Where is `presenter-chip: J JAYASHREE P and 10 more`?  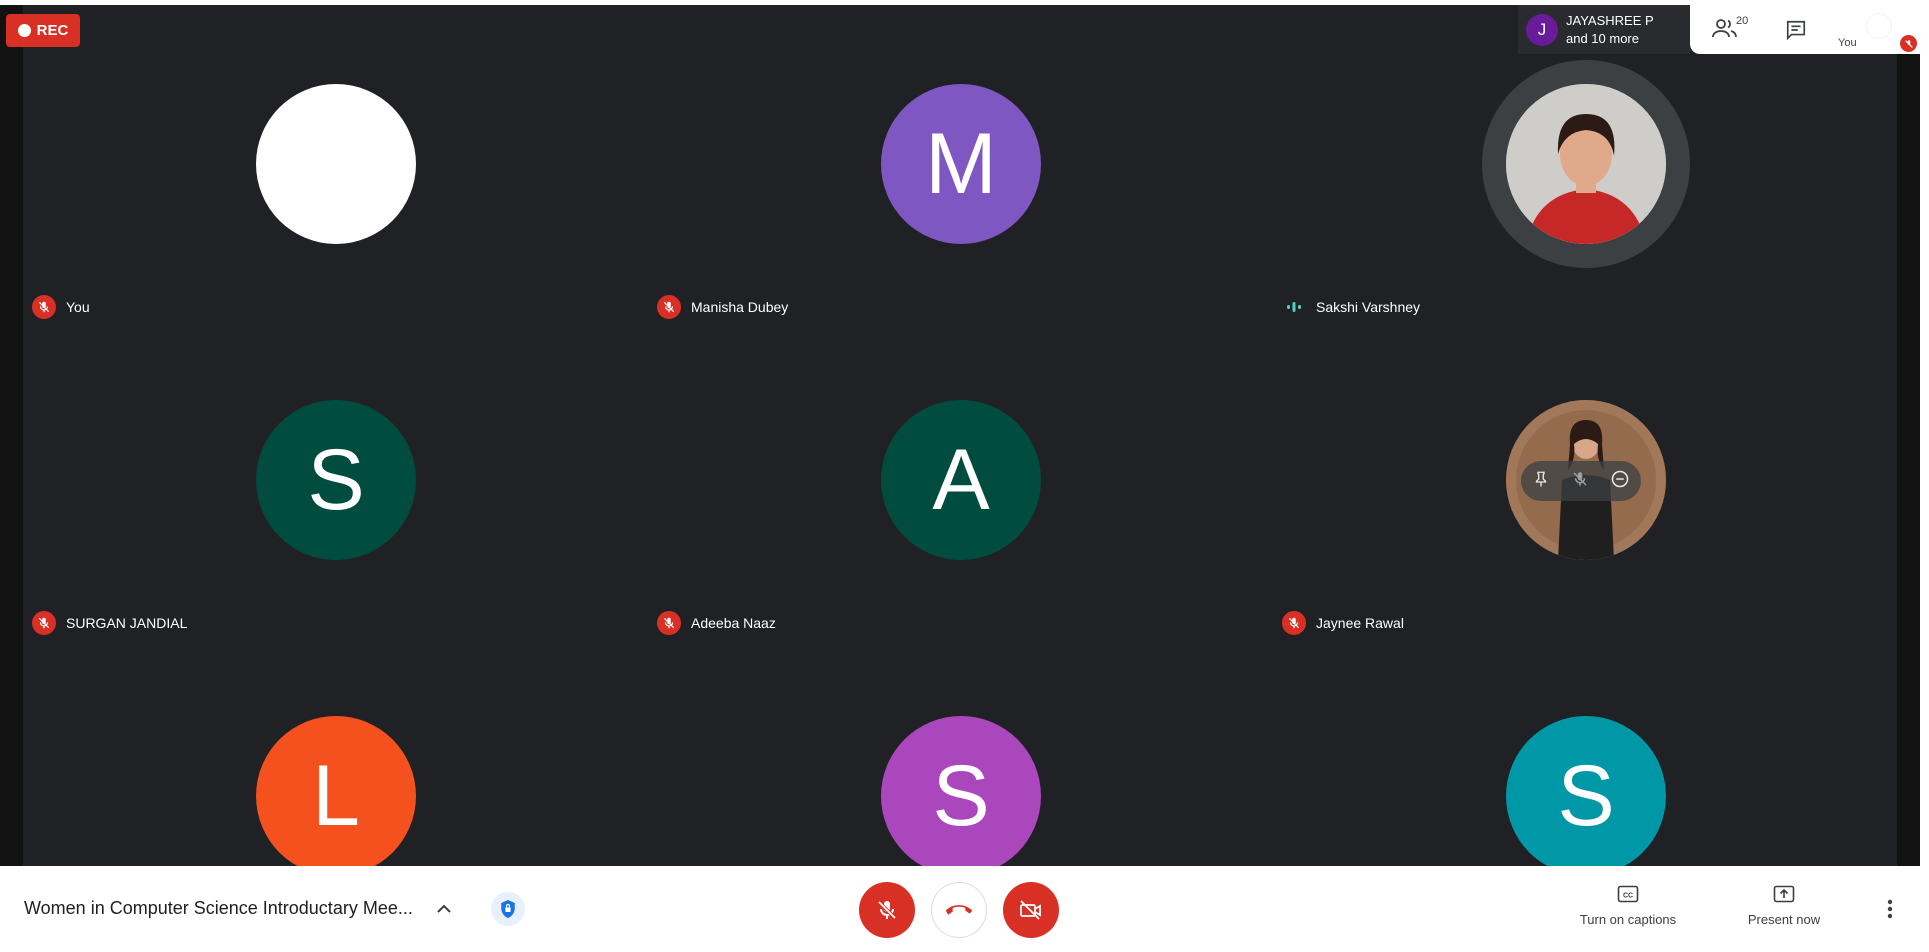
presenter-chip: J JAYASHREE P and 10 more is located at coordinates (1604, 29).